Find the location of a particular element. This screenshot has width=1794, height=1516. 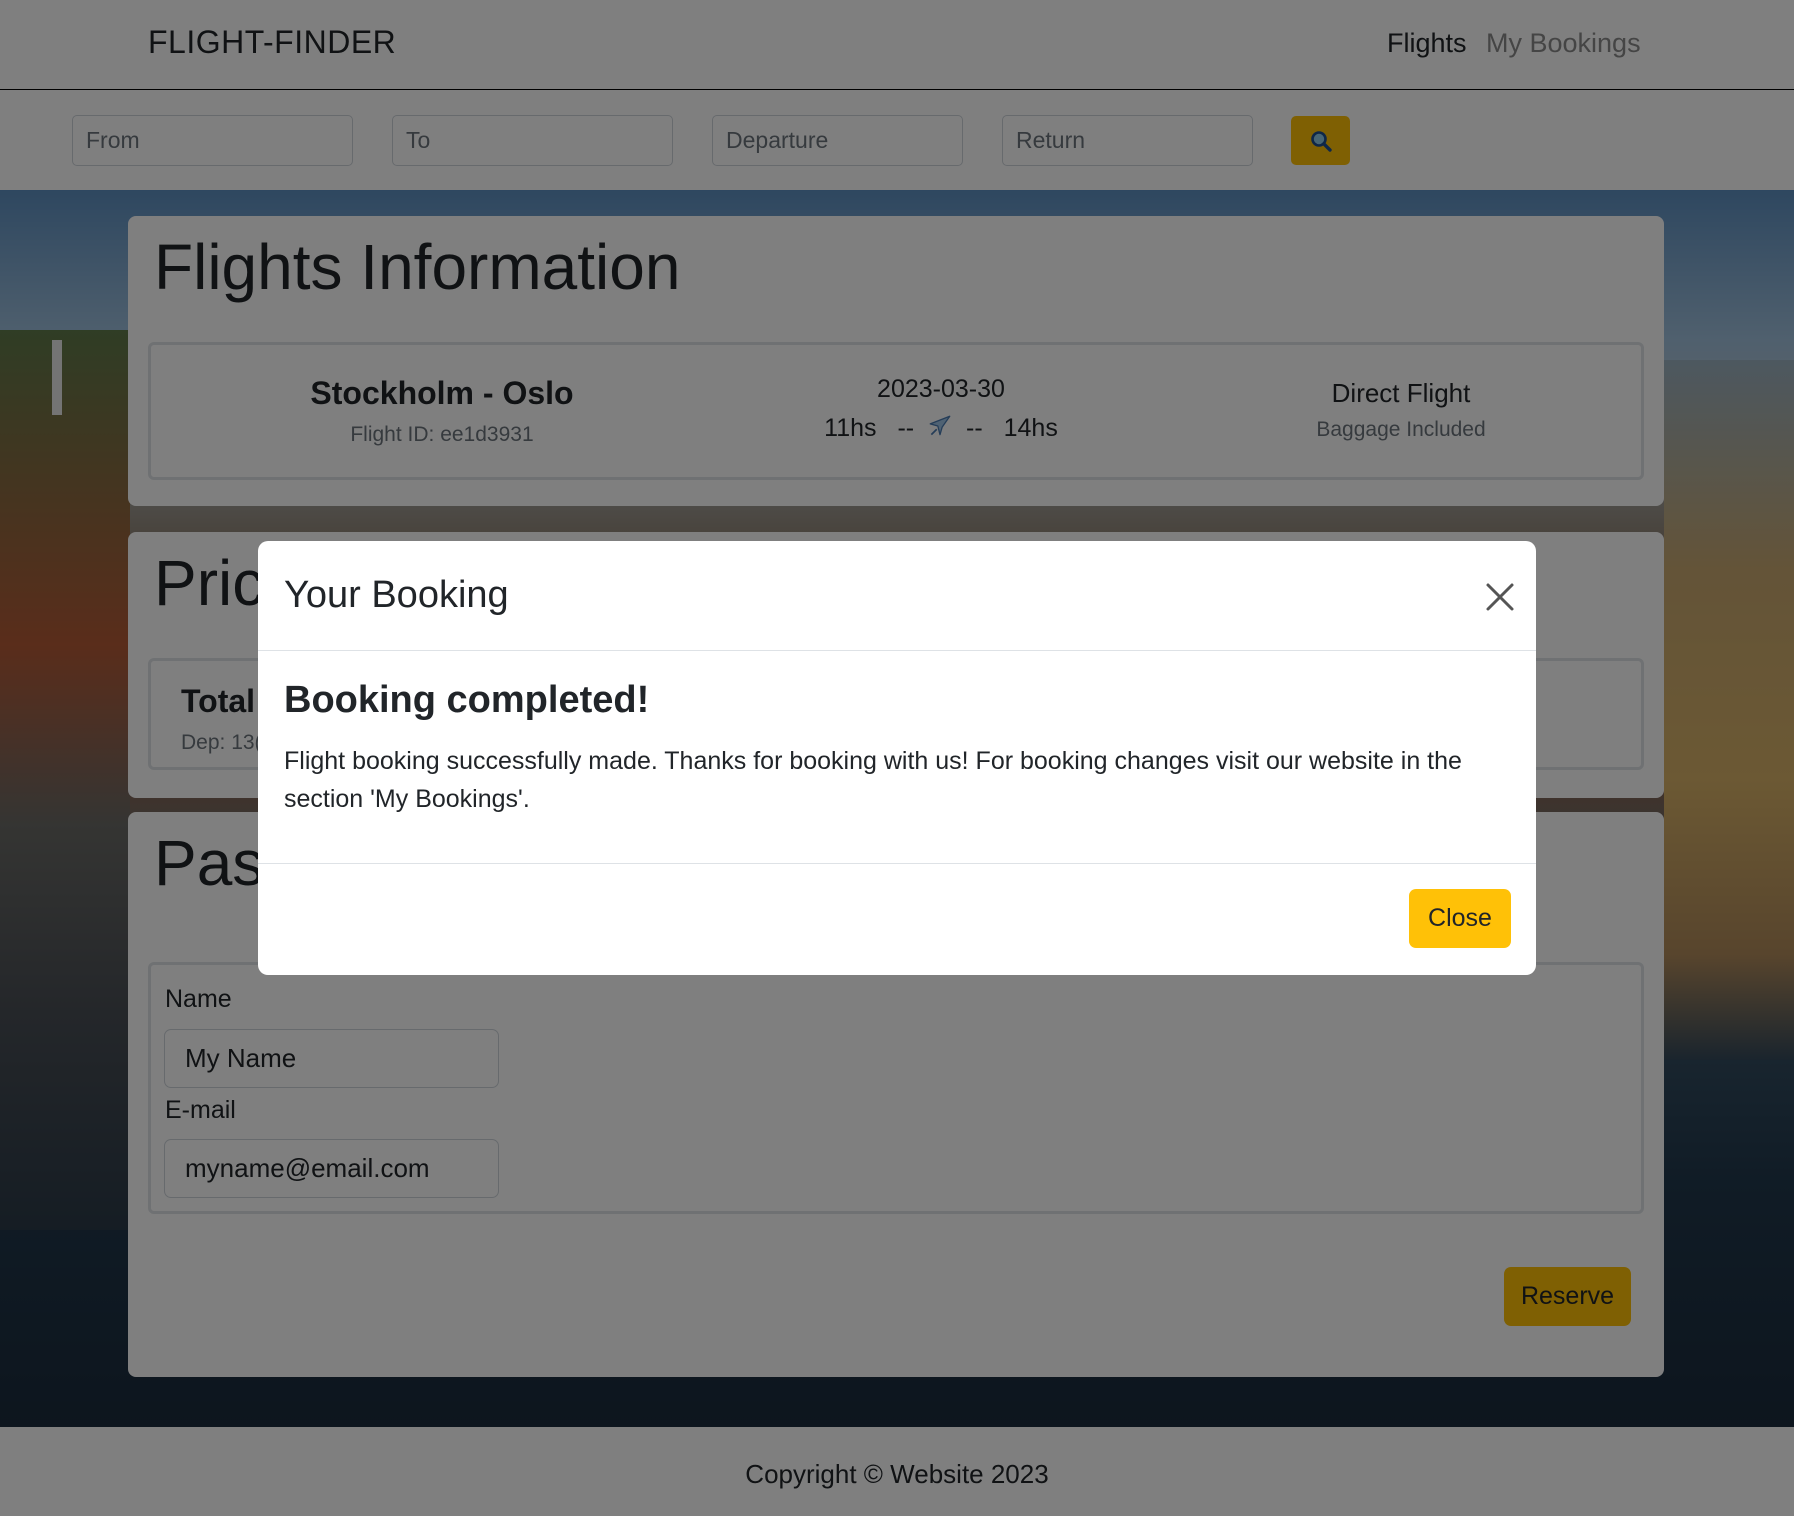

modal-footer: Close is located at coordinates (897, 919).